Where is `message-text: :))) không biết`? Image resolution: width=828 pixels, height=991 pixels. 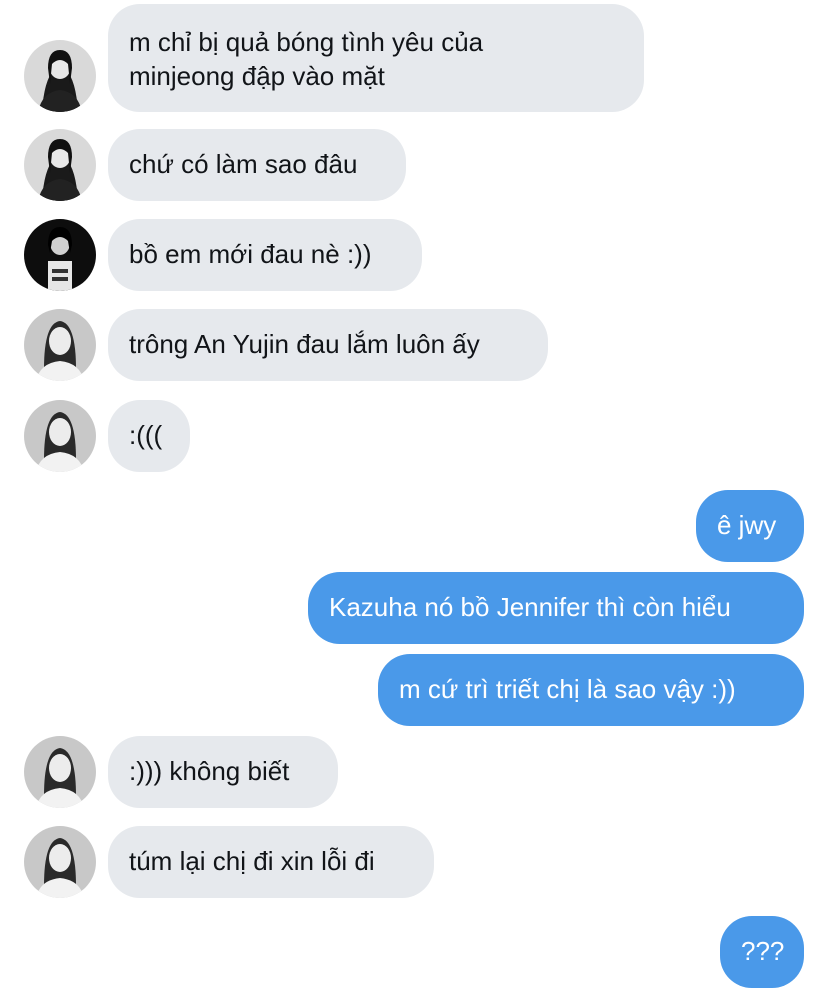
message-text: :))) không biết is located at coordinates (209, 771).